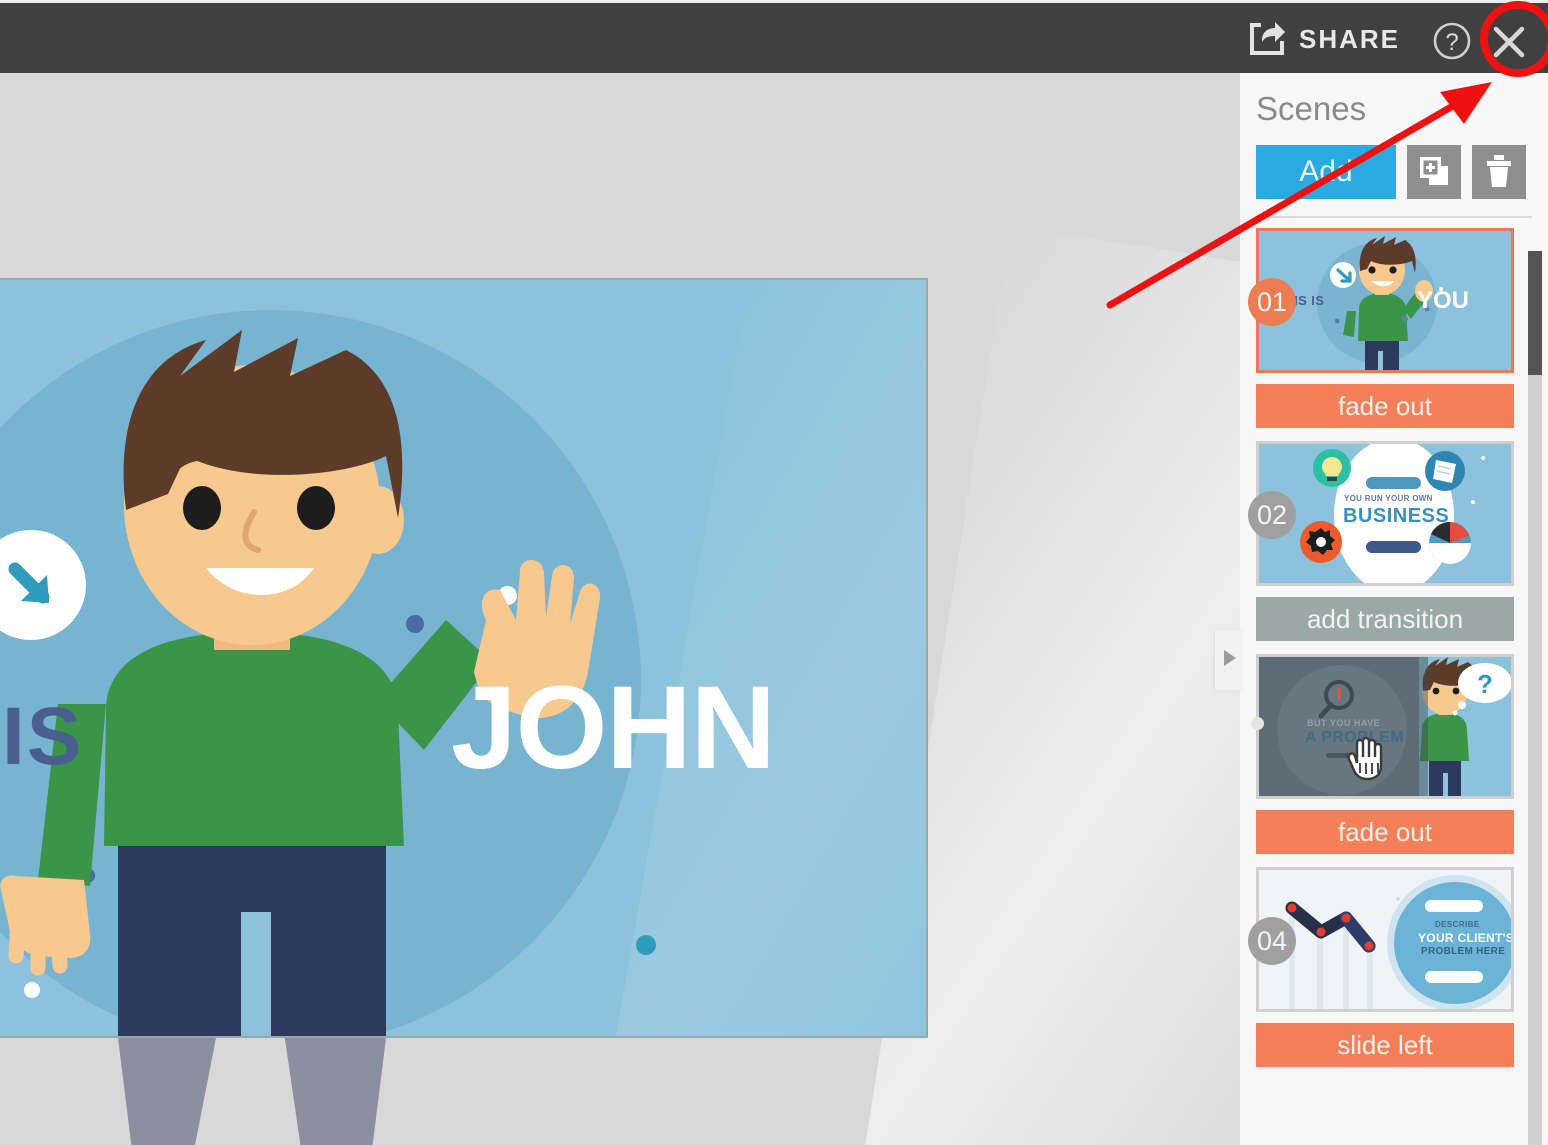 This screenshot has height=1145, width=1548. What do you see at coordinates (1457, 924) in the screenshot?
I see `thumb-text-primary: DESCRIBE` at bounding box center [1457, 924].